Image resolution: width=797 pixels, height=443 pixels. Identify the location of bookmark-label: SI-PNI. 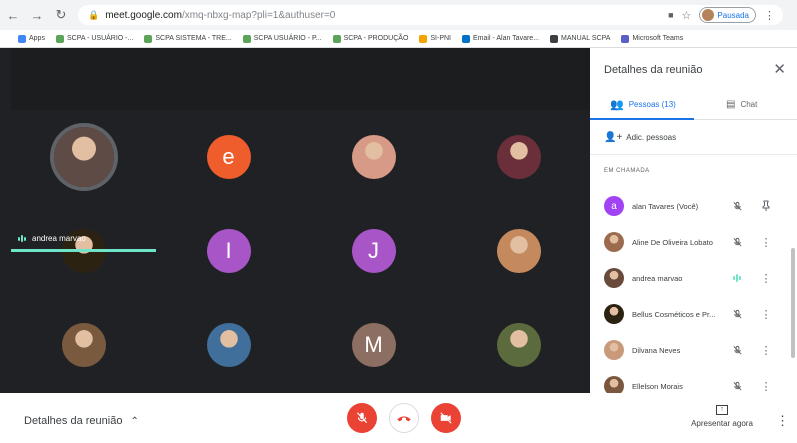
(441, 38).